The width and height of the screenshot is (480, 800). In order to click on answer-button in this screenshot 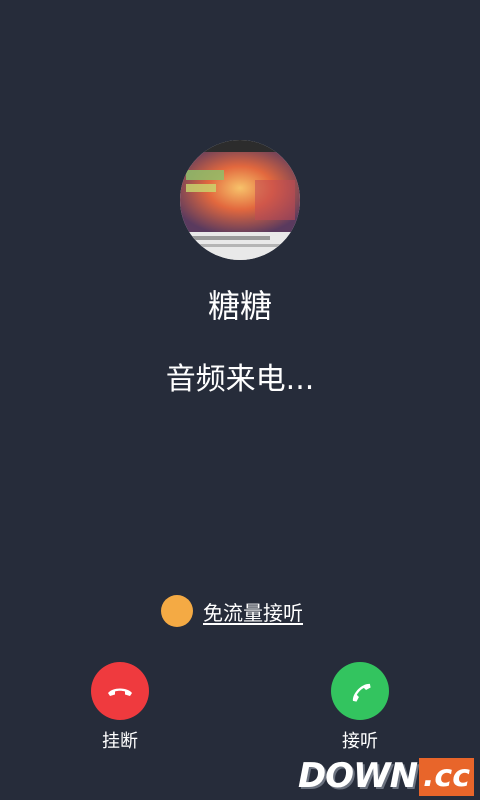, I will do `click(360, 691)`.